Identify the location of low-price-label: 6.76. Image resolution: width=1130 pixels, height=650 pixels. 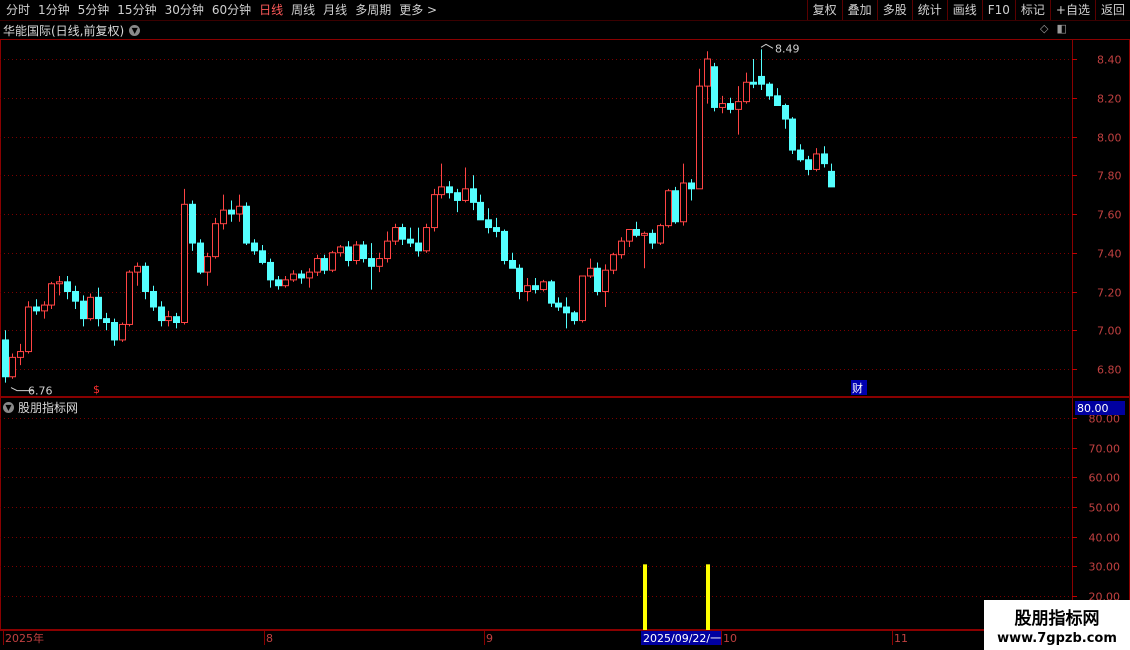
(40, 391).